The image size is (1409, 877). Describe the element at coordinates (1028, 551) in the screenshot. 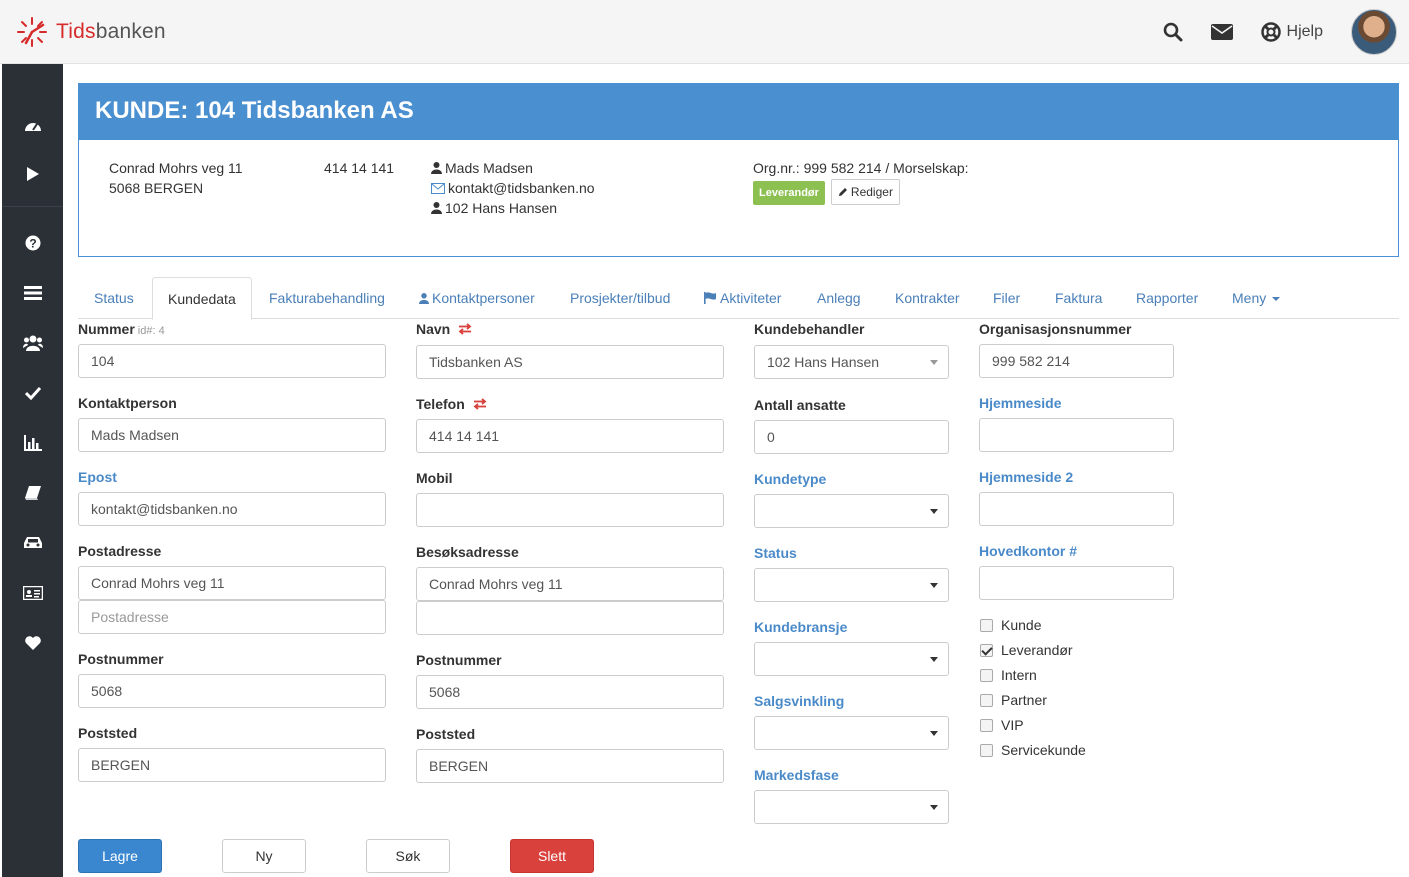

I see `hovedkontor-label-link: Hovedkontor #` at that location.